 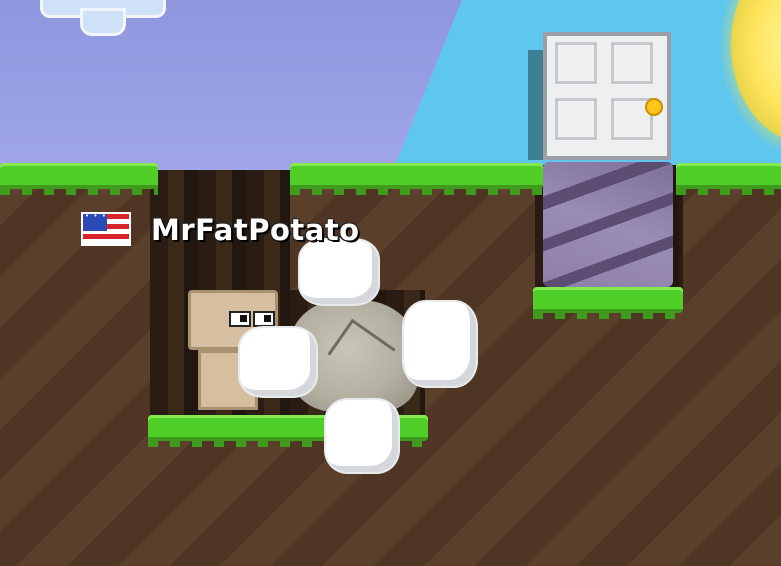 I want to click on cloud-icon, so click(x=85, y=18).